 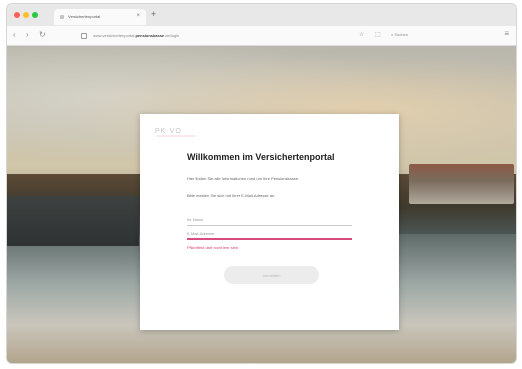 What do you see at coordinates (361, 34) in the screenshot?
I see `bookmark-icon: ☆` at bounding box center [361, 34].